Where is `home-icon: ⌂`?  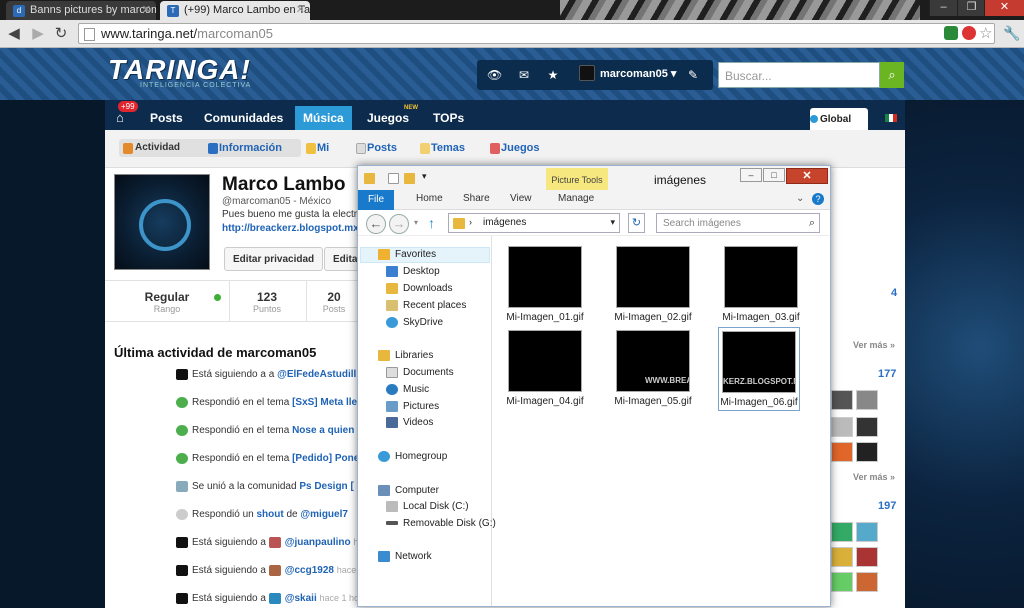 home-icon: ⌂ is located at coordinates (120, 117).